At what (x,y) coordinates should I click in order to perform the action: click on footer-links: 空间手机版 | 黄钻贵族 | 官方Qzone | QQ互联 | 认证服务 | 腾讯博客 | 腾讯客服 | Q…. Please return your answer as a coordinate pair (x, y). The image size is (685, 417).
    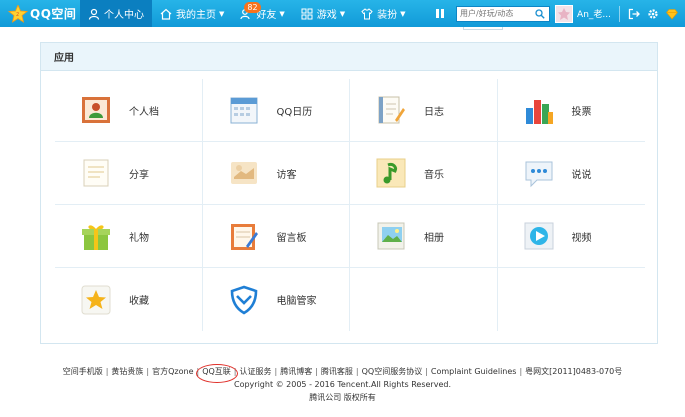
    Looking at the image, I should click on (342, 371).